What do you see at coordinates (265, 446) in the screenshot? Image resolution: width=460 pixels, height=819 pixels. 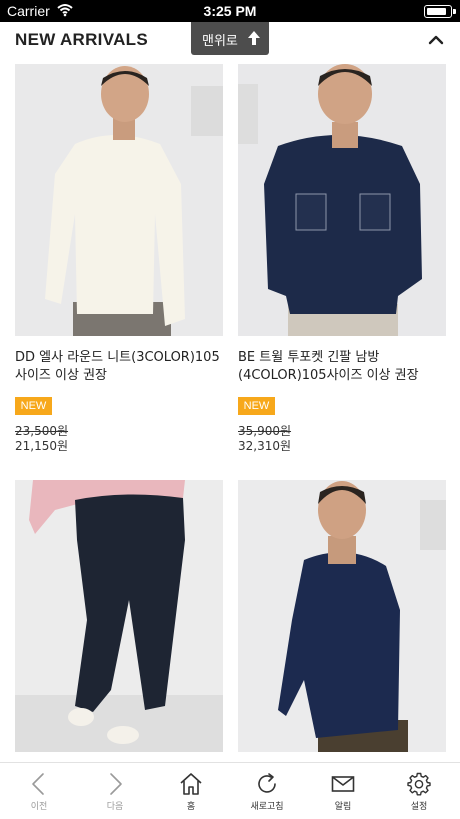 I see `sale-price: 32,310원` at bounding box center [265, 446].